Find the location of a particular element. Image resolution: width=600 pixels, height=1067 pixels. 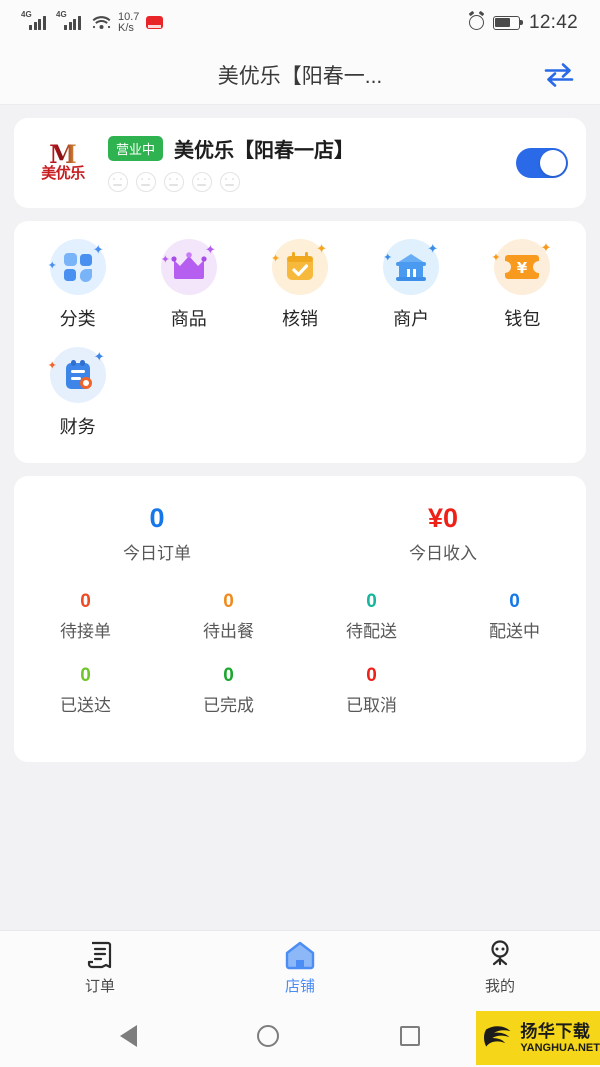

menu-item-label: 商品 is located at coordinates (188, 319).